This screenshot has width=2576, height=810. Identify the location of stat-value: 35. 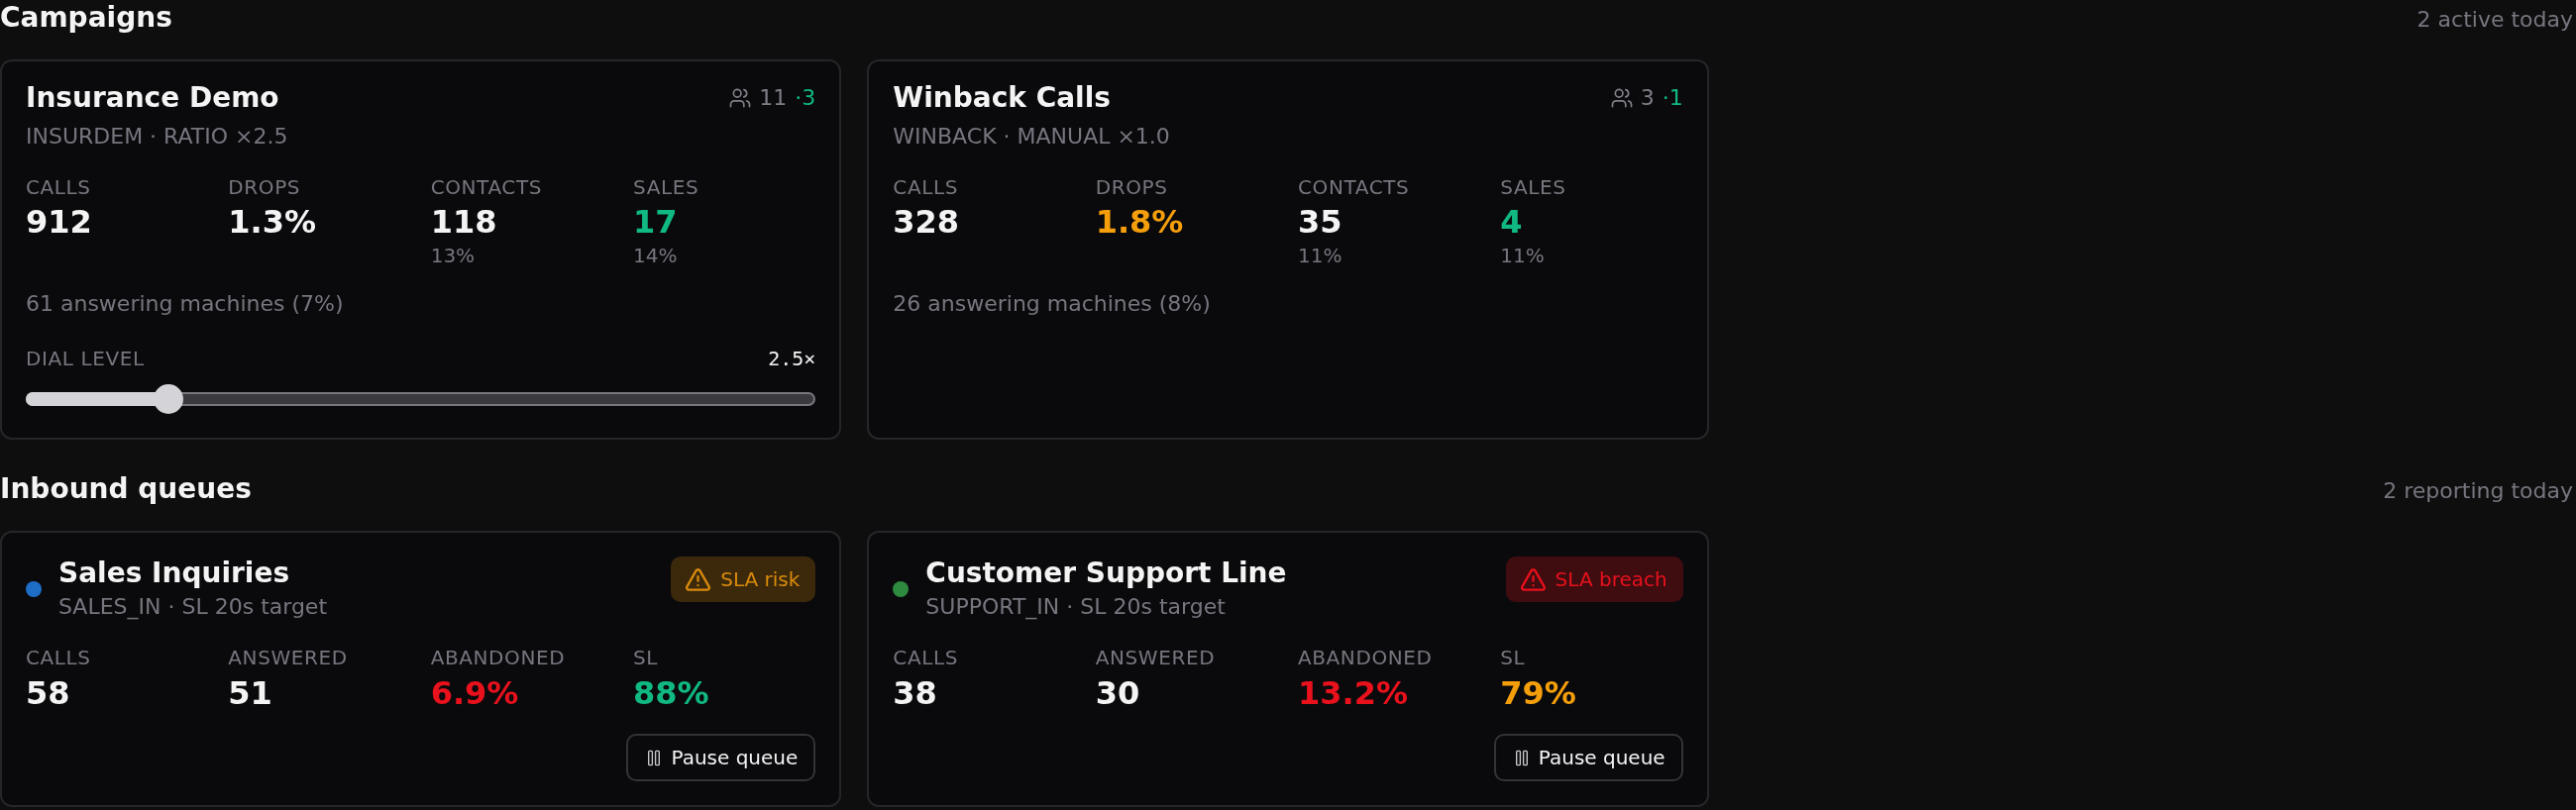
(1320, 222).